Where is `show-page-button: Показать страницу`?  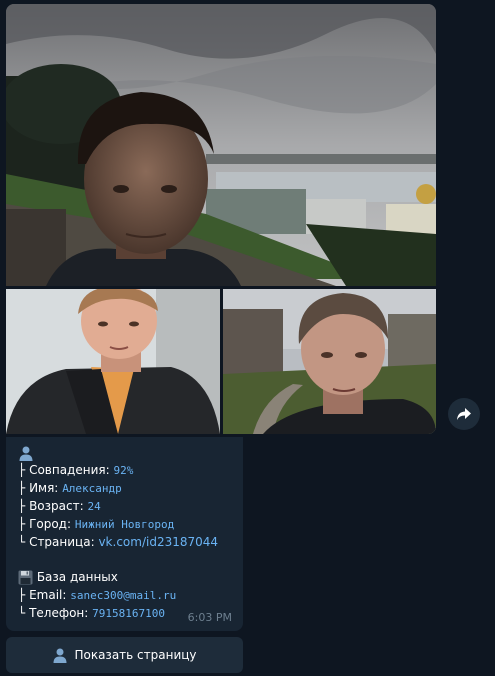
show-page-button: Показать страницу is located at coordinates (124, 655).